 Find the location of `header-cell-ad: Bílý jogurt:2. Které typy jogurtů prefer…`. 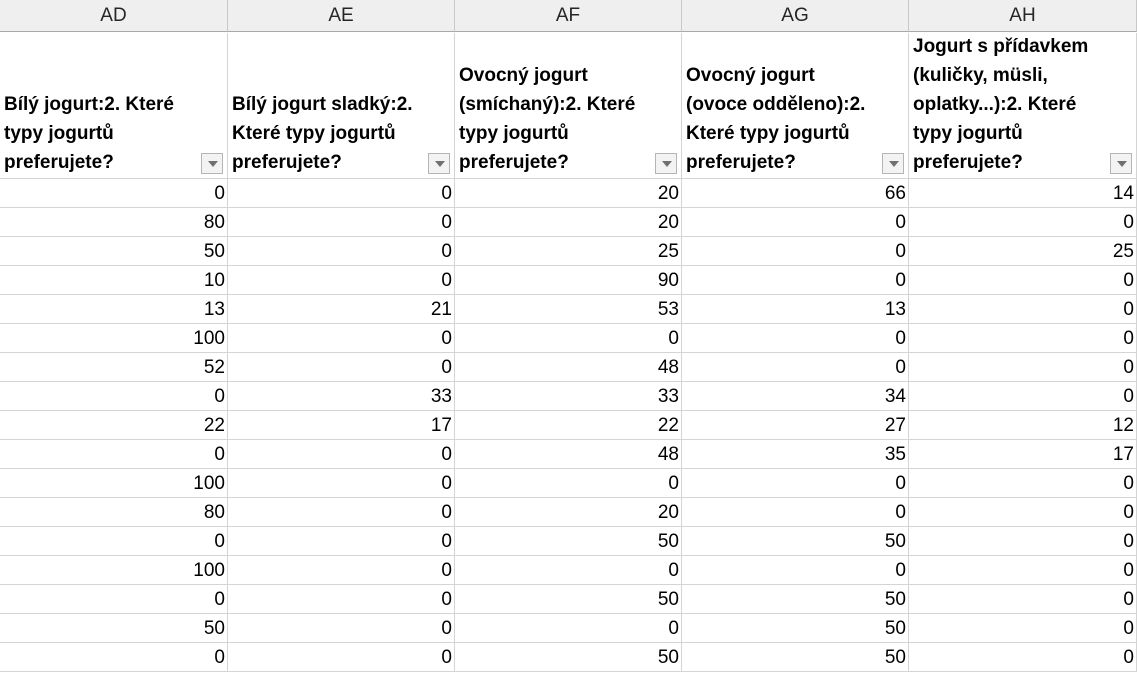

header-cell-ad: Bílý jogurt:2. Které typy jogurtů prefer… is located at coordinates (114, 106).